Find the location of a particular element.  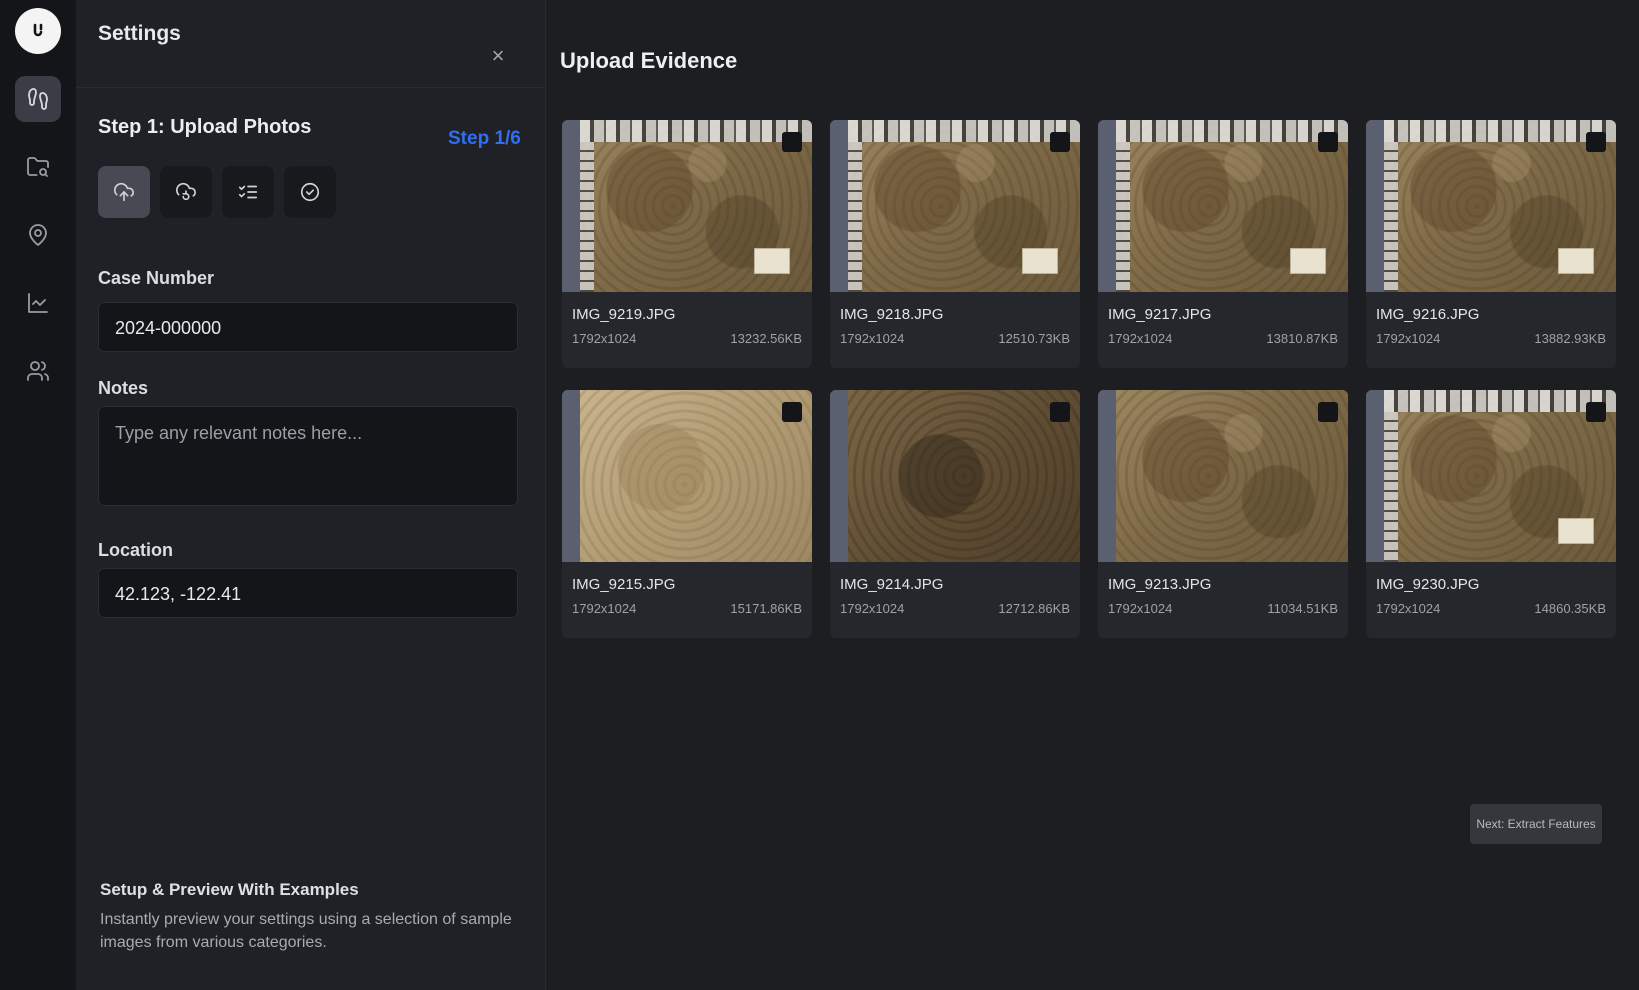

footprints-icon is located at coordinates (38, 99).